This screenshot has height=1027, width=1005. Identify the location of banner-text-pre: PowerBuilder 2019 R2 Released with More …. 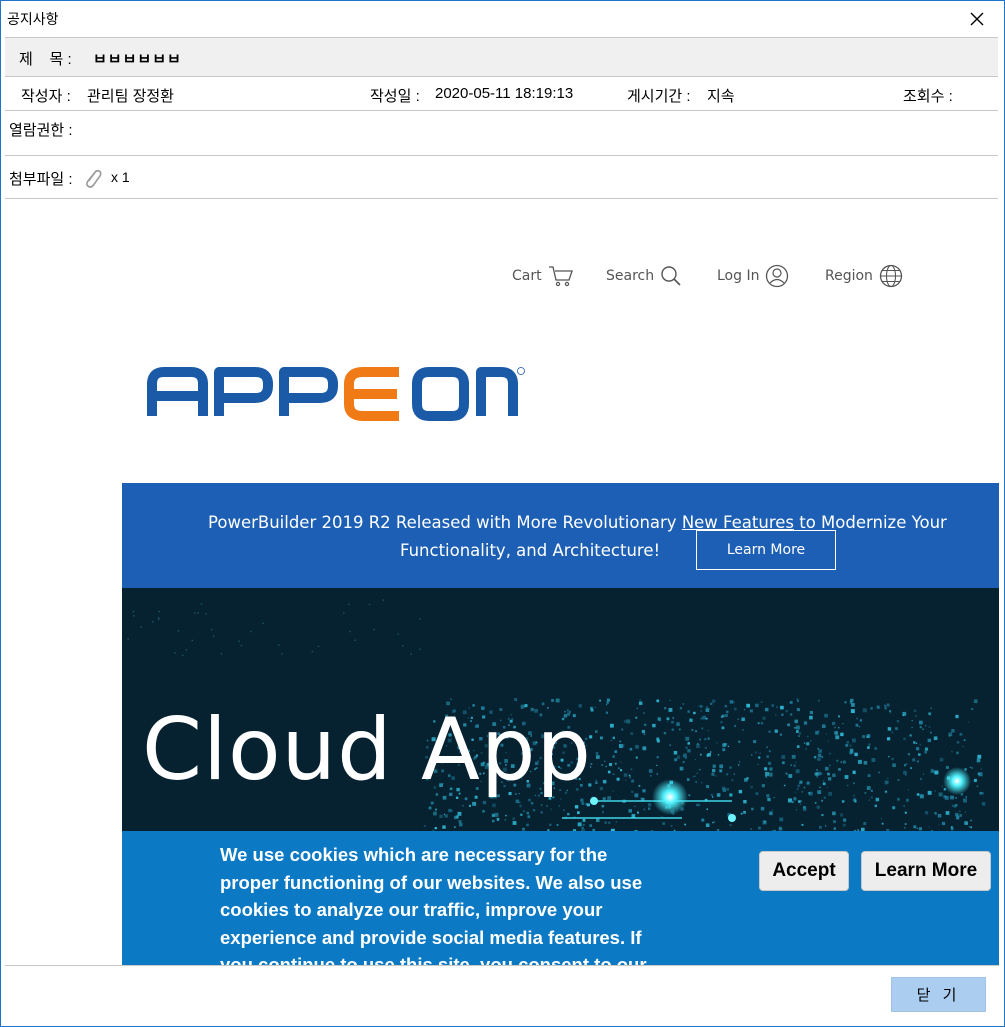
(445, 522).